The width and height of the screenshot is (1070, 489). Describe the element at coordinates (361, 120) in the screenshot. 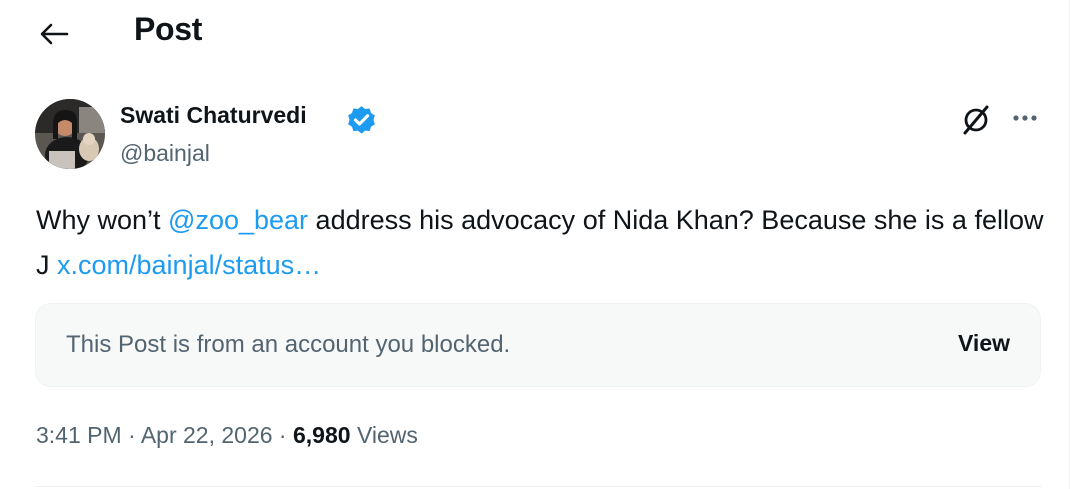

I see `verified-badge-icon` at that location.